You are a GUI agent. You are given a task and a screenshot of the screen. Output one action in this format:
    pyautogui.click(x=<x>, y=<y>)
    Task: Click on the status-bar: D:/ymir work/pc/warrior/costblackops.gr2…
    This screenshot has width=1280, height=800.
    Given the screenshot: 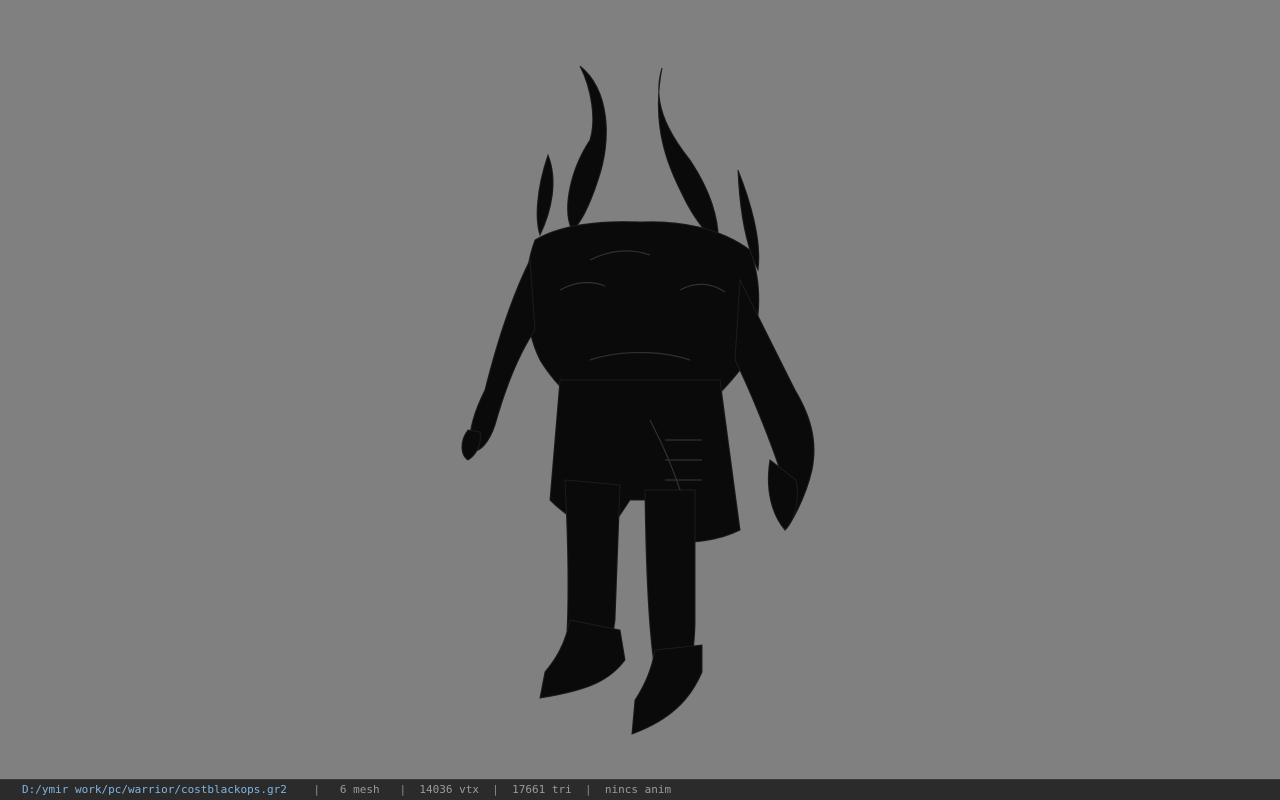 What is the action you would take?
    pyautogui.click(x=640, y=789)
    